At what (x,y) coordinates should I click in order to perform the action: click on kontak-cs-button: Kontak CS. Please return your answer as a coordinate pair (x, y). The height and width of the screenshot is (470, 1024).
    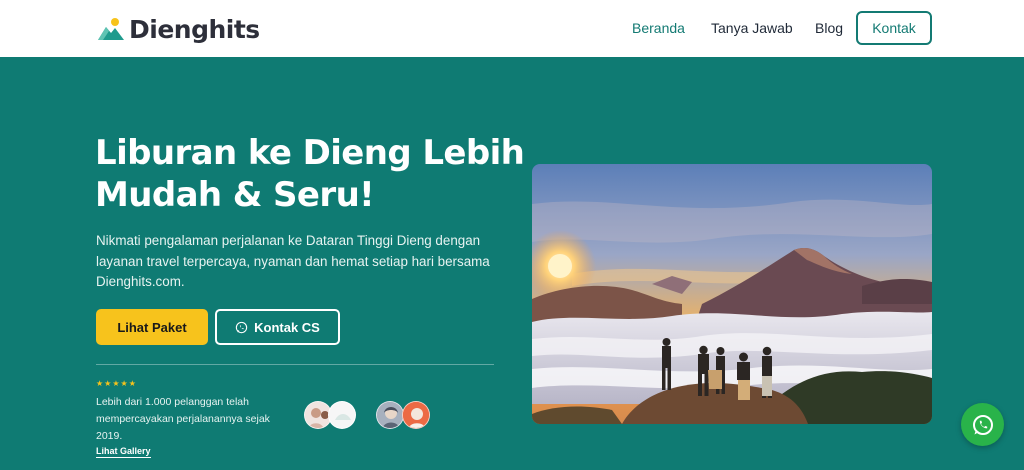
    Looking at the image, I should click on (277, 327).